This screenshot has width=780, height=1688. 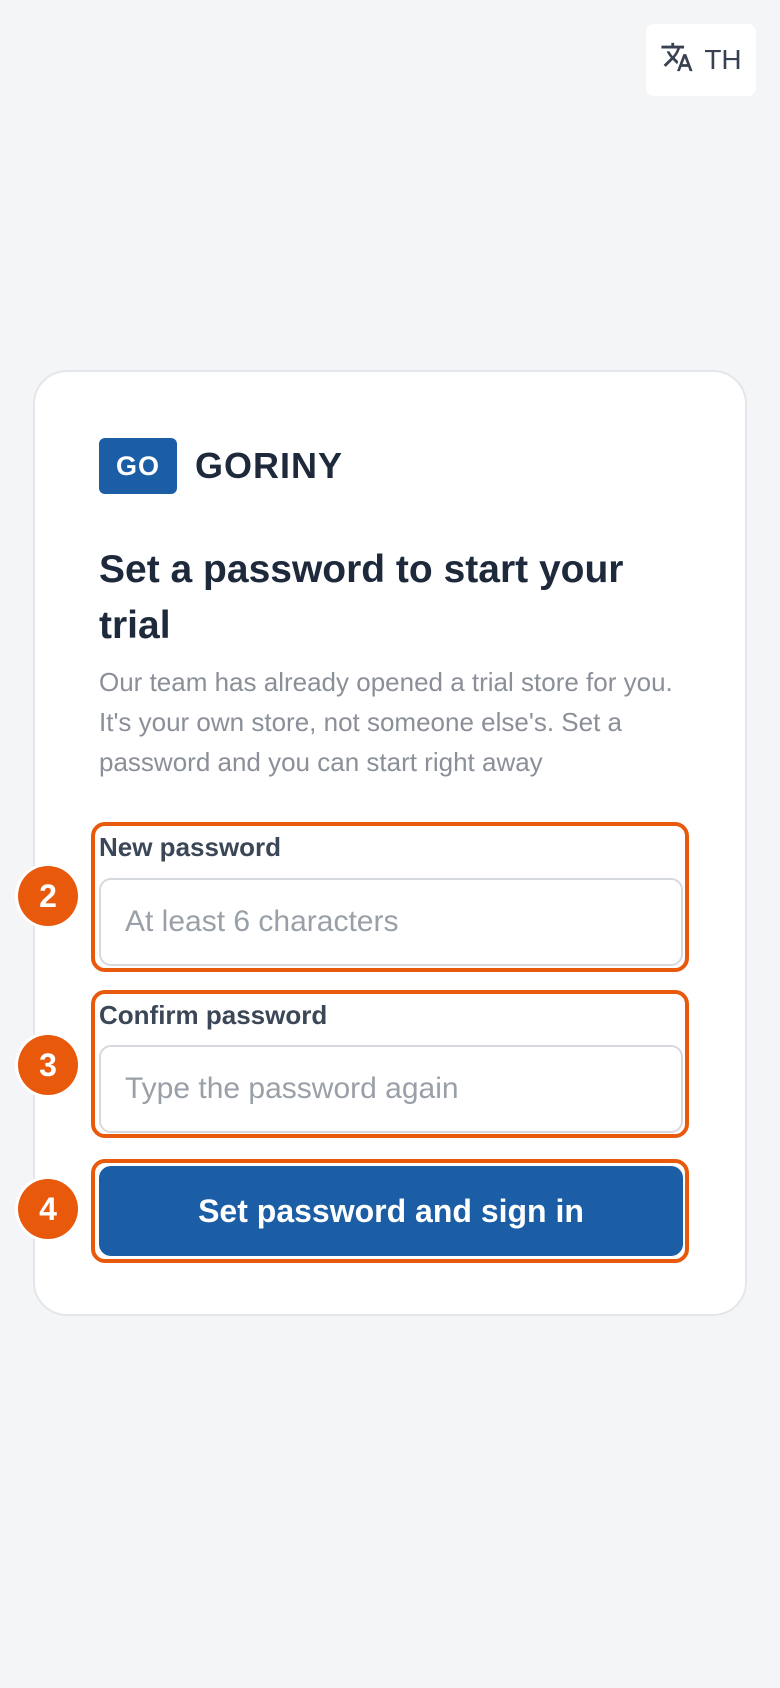 I want to click on brand-logo-badge: GO, so click(x=138, y=466).